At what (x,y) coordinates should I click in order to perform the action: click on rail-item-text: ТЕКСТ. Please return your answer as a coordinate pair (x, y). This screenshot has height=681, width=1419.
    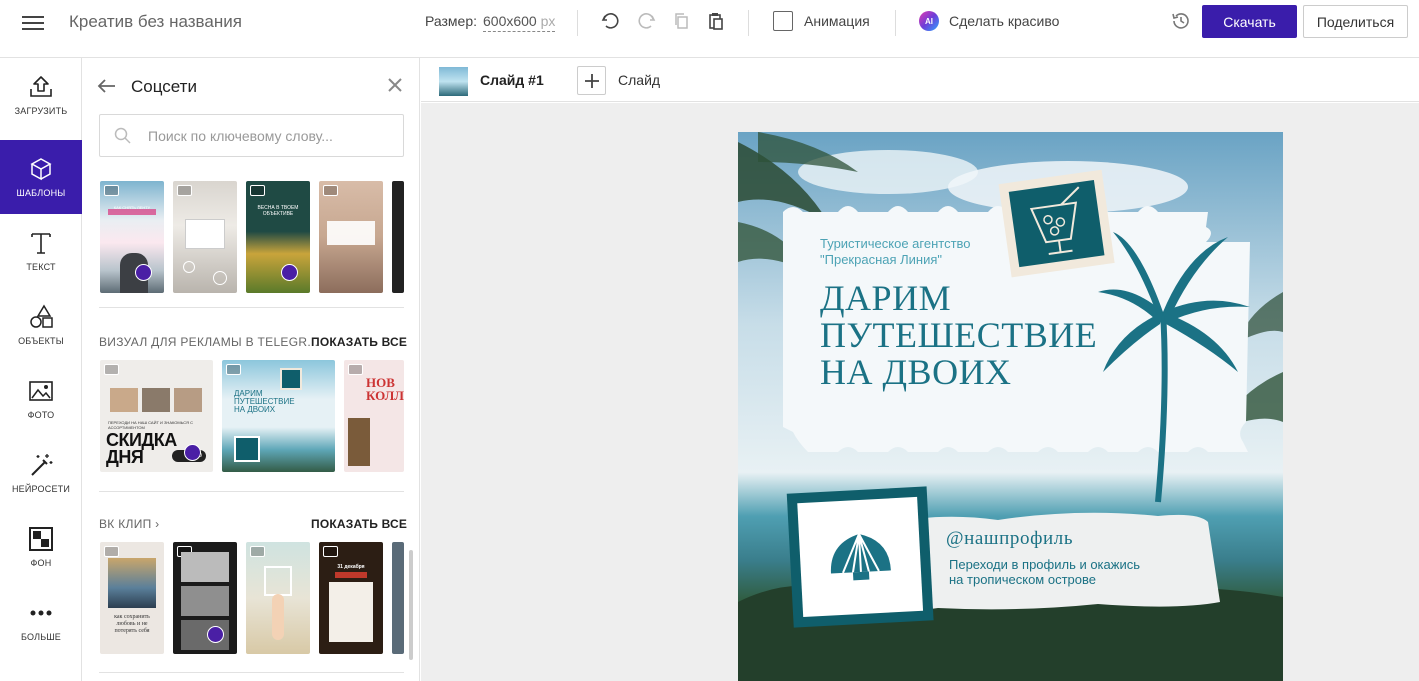
    Looking at the image, I should click on (41, 251).